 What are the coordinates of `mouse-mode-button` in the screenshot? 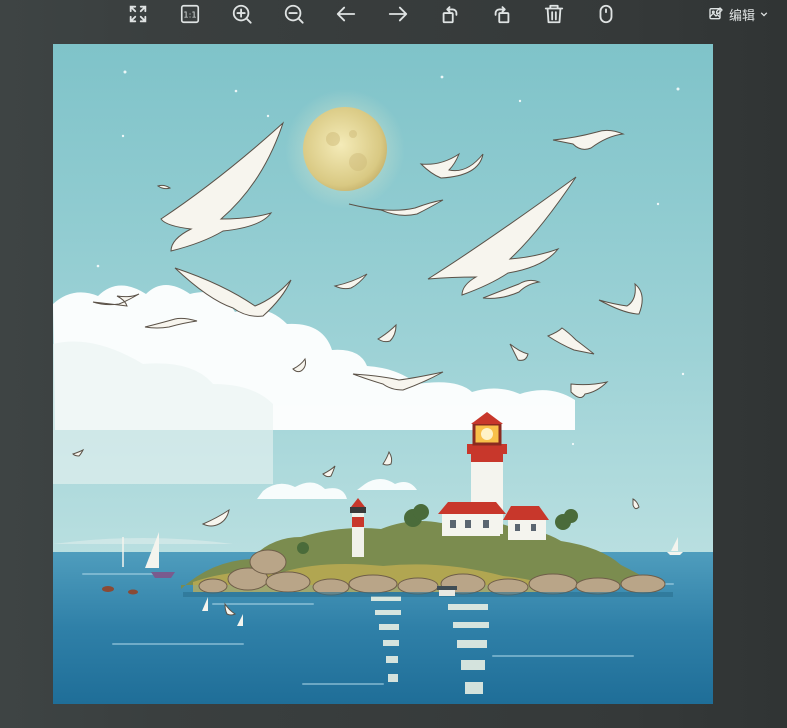 It's located at (606, 14).